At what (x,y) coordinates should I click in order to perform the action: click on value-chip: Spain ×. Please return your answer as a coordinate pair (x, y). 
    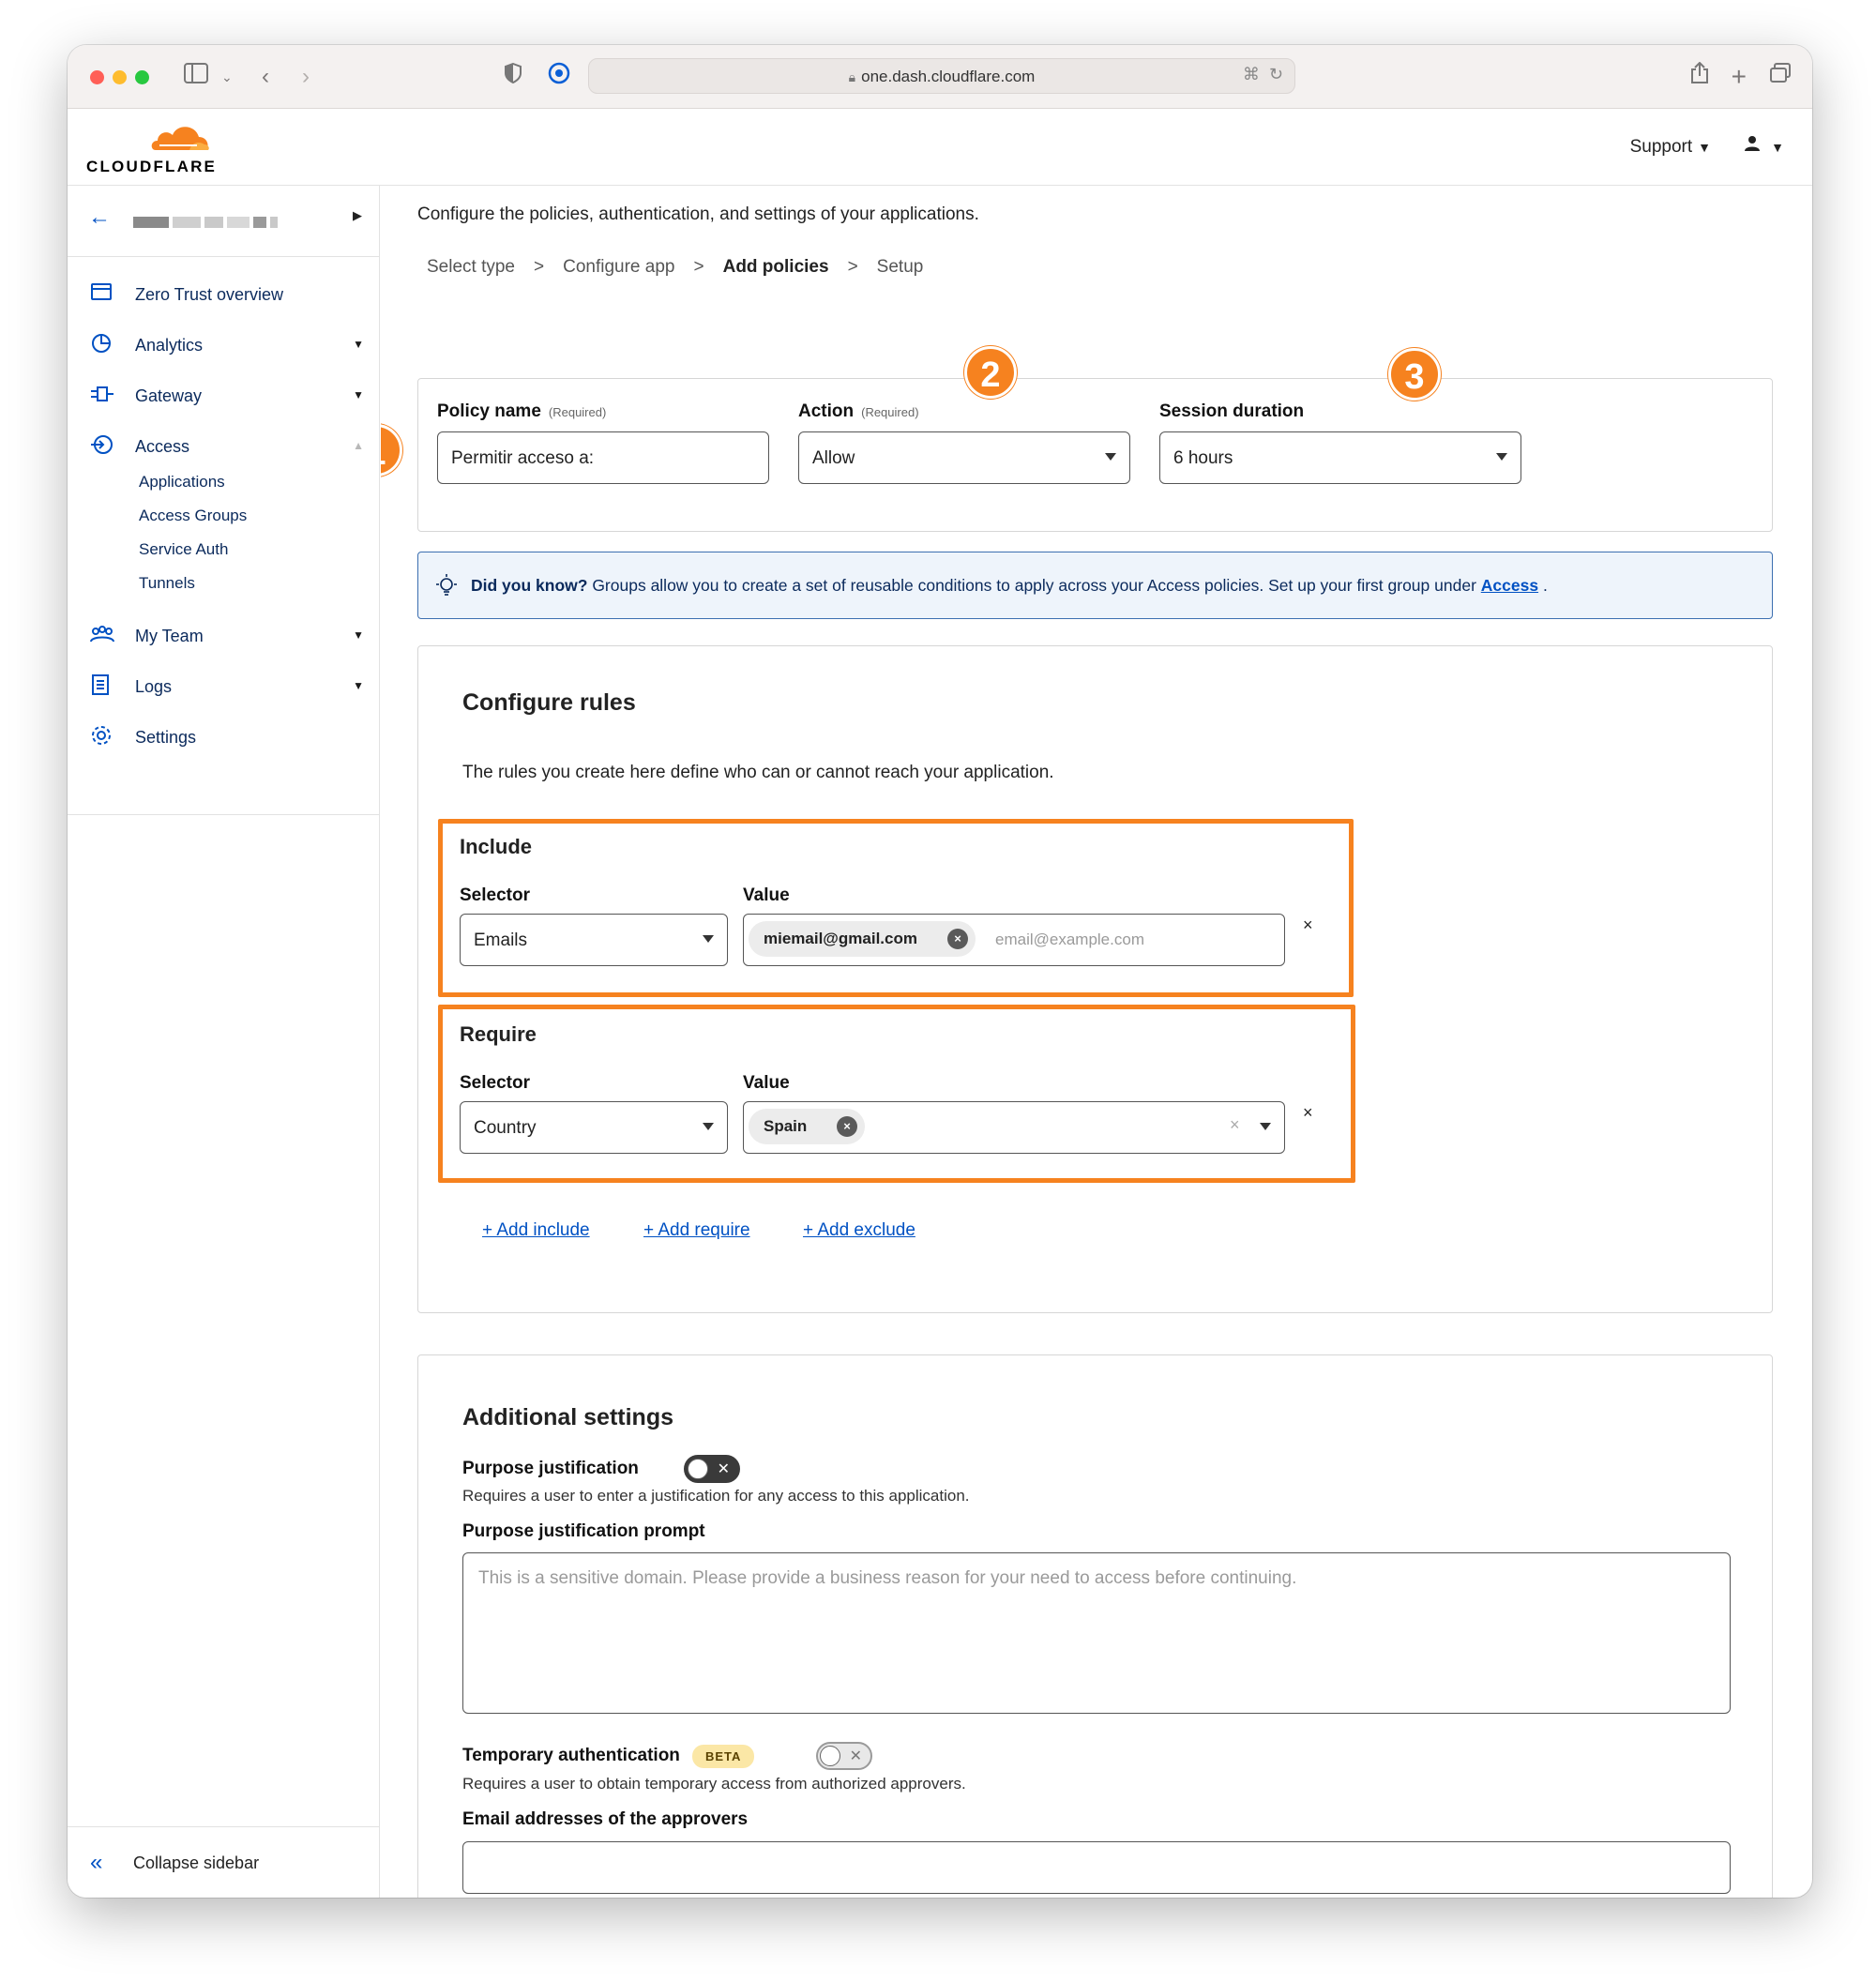
    Looking at the image, I should click on (807, 1126).